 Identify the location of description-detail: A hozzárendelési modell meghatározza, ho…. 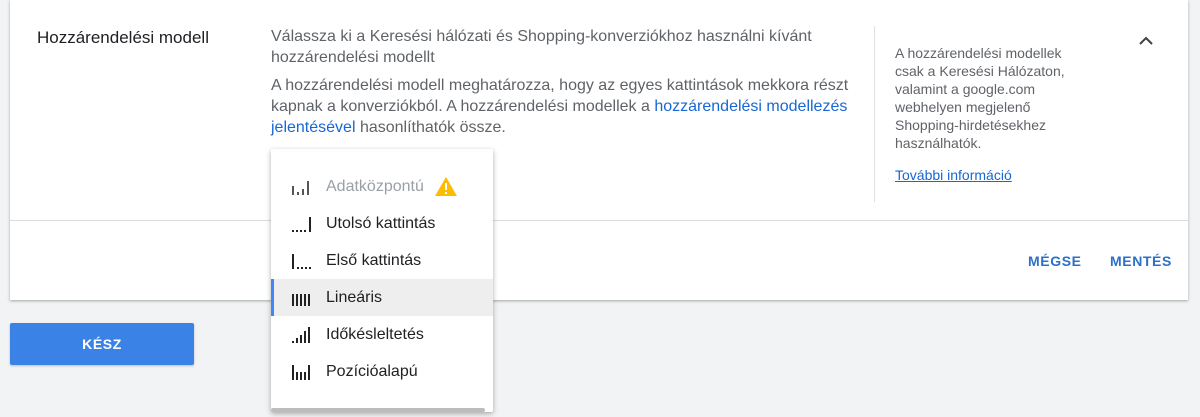
(561, 106).